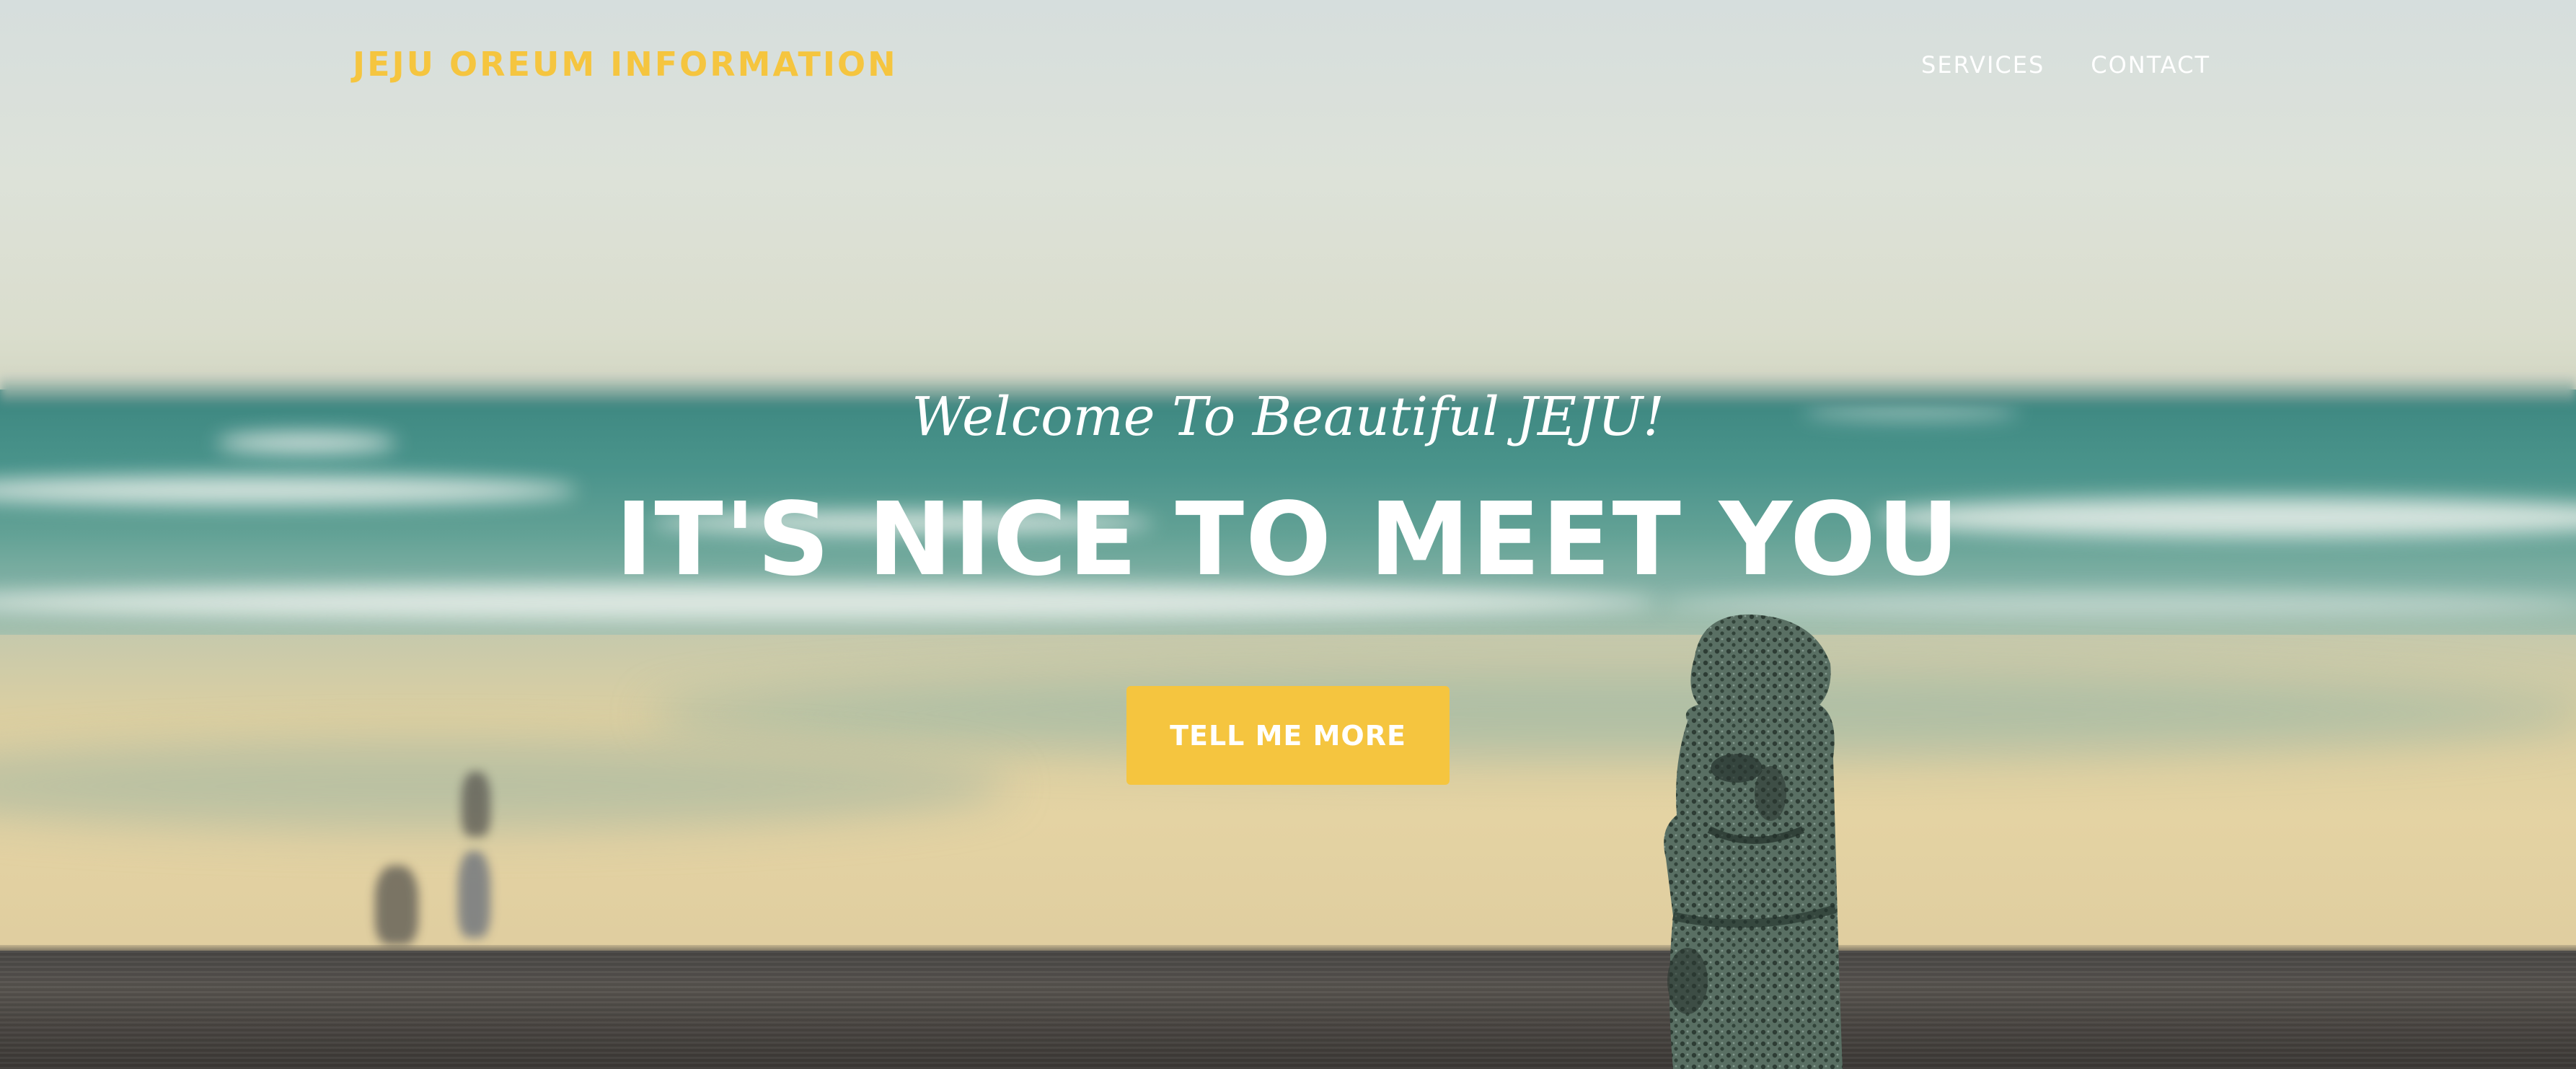 The image size is (2576, 1069). I want to click on tell-me-more-button: TELL ME MORE, so click(1288, 735).